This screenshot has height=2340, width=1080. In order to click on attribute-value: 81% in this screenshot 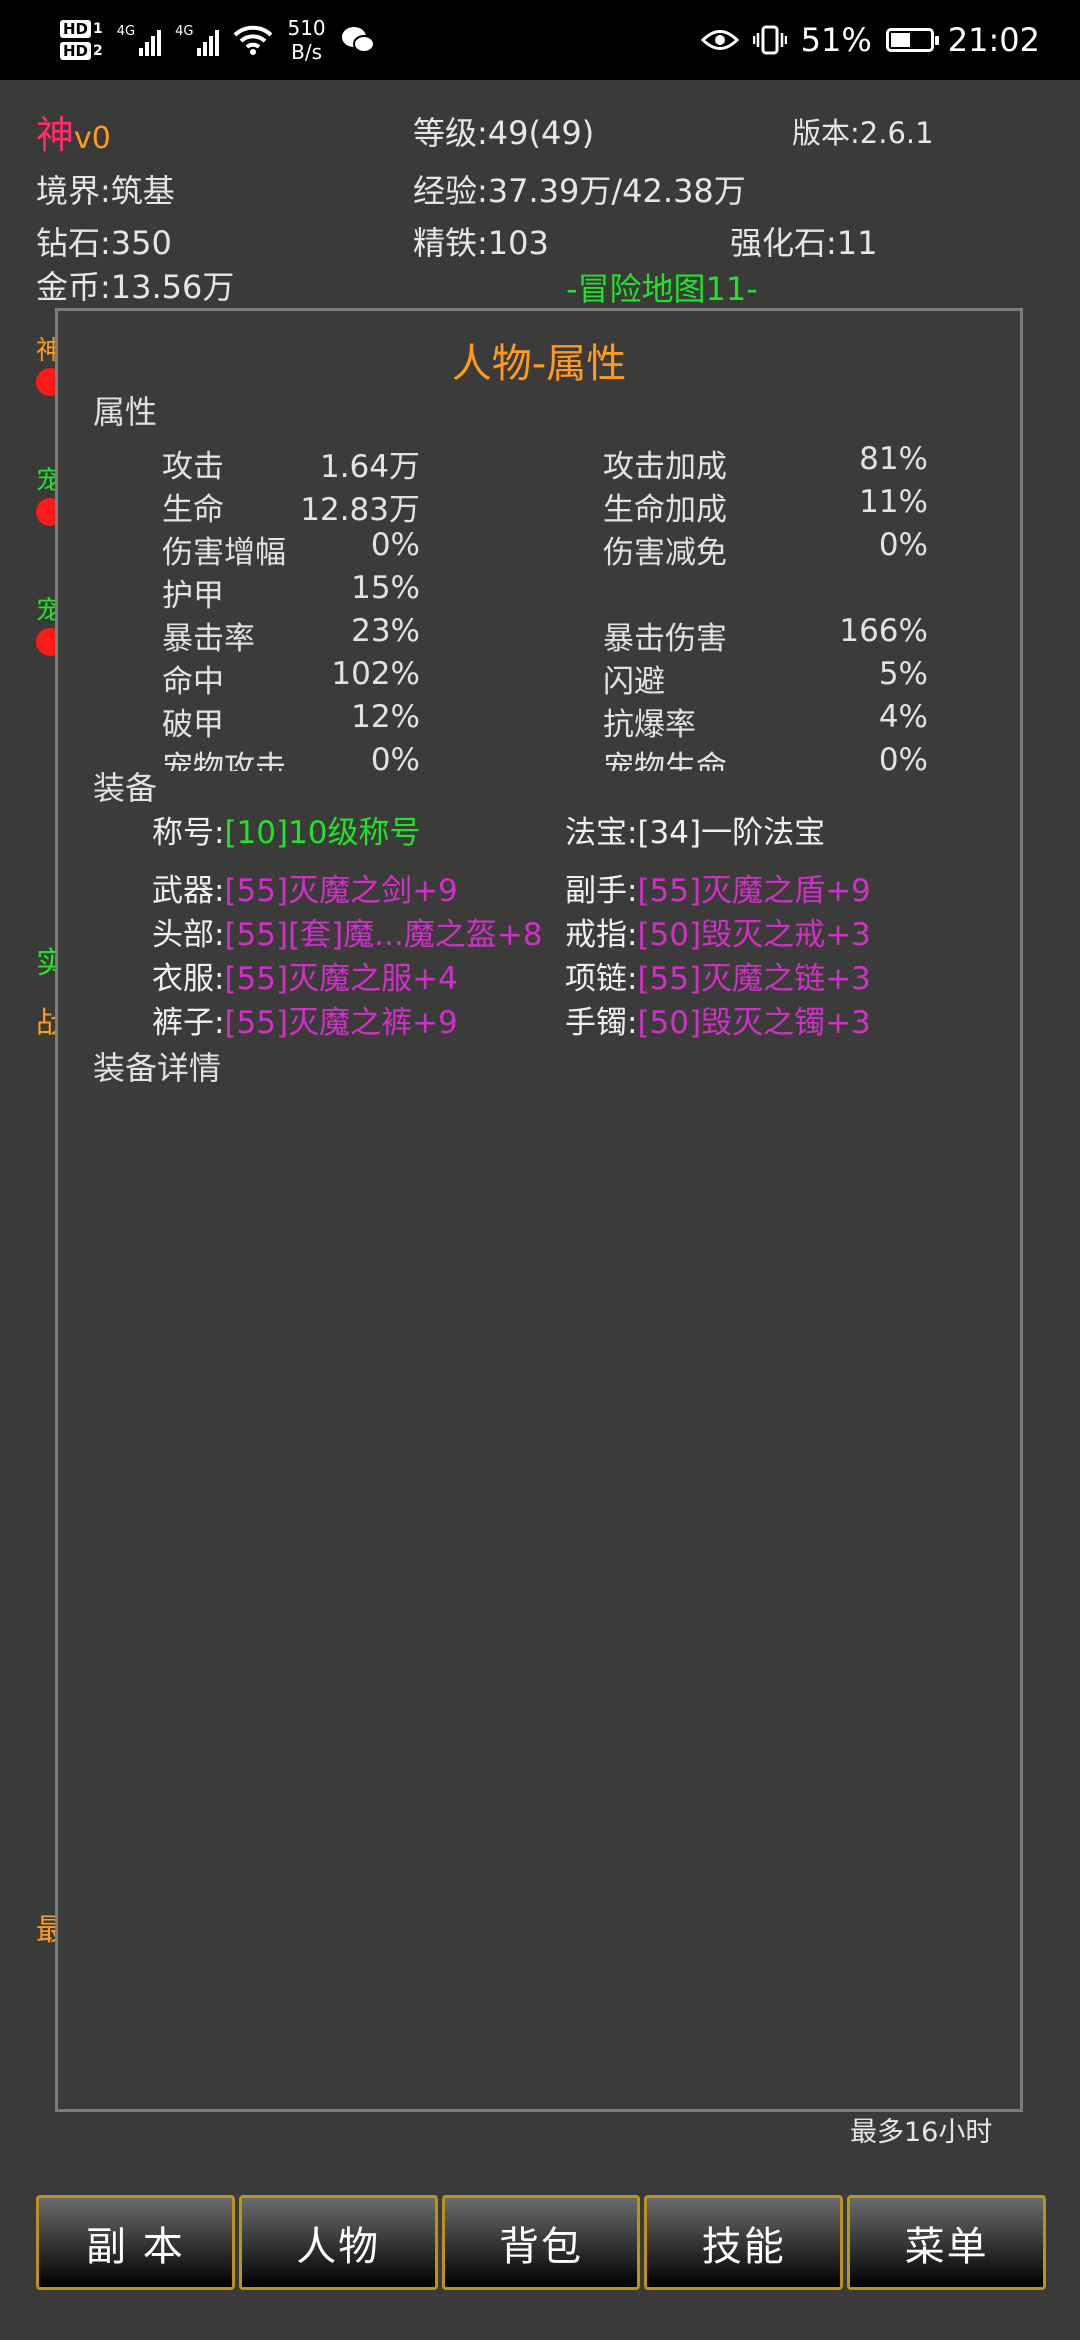, I will do `click(893, 459)`.